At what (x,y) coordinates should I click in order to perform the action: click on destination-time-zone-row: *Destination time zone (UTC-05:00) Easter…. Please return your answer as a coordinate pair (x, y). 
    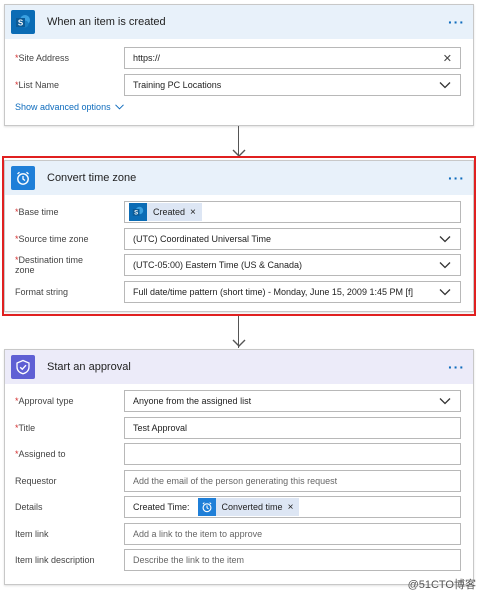
    Looking at the image, I should click on (239, 265).